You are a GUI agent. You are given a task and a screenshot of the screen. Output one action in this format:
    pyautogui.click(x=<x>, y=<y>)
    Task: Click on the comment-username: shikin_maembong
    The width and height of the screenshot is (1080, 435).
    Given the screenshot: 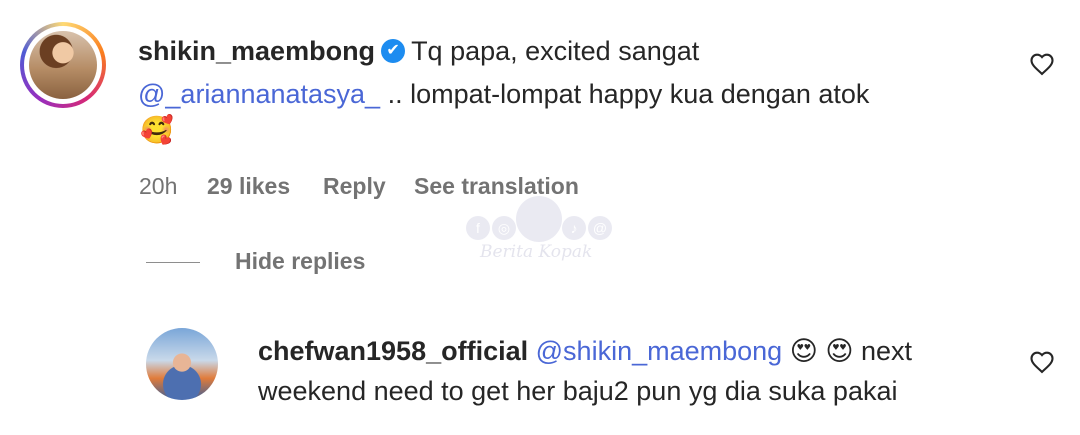 What is the action you would take?
    pyautogui.click(x=256, y=51)
    